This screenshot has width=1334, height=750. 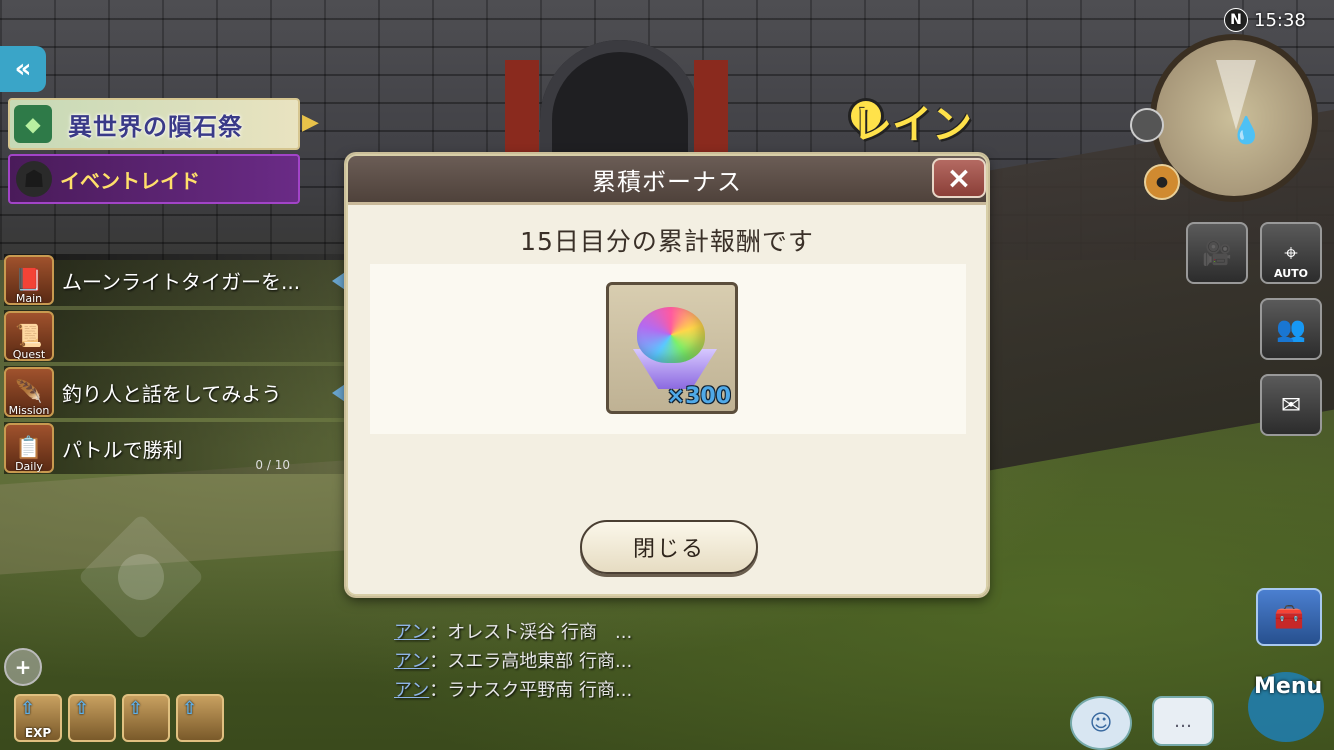 I want to click on auto-battle-button: ⌖ AUTO, so click(x=1291, y=253).